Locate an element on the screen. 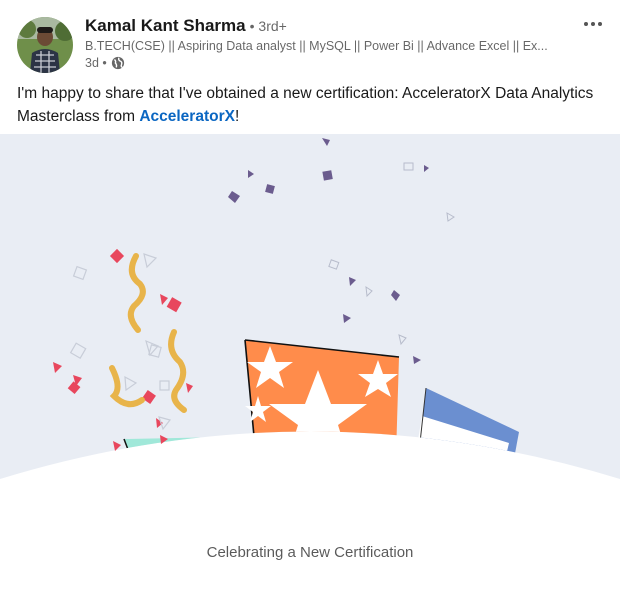  more-options-button is located at coordinates (593, 24).